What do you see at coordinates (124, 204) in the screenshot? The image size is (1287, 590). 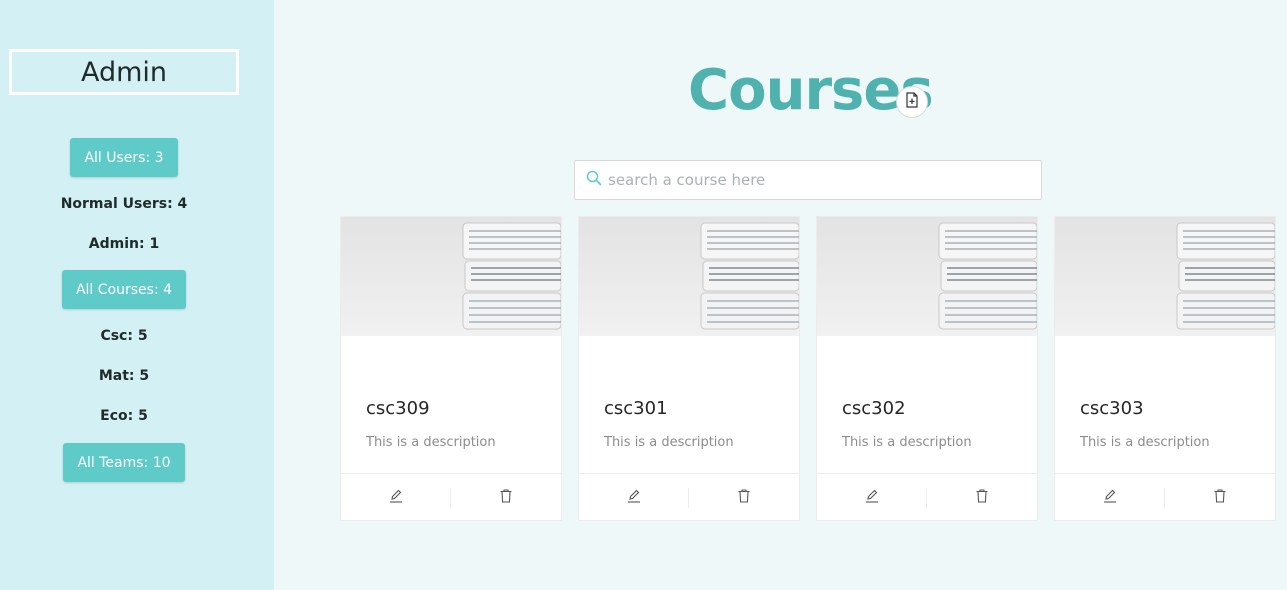 I see `normal-users-count: Normal Users: 4` at bounding box center [124, 204].